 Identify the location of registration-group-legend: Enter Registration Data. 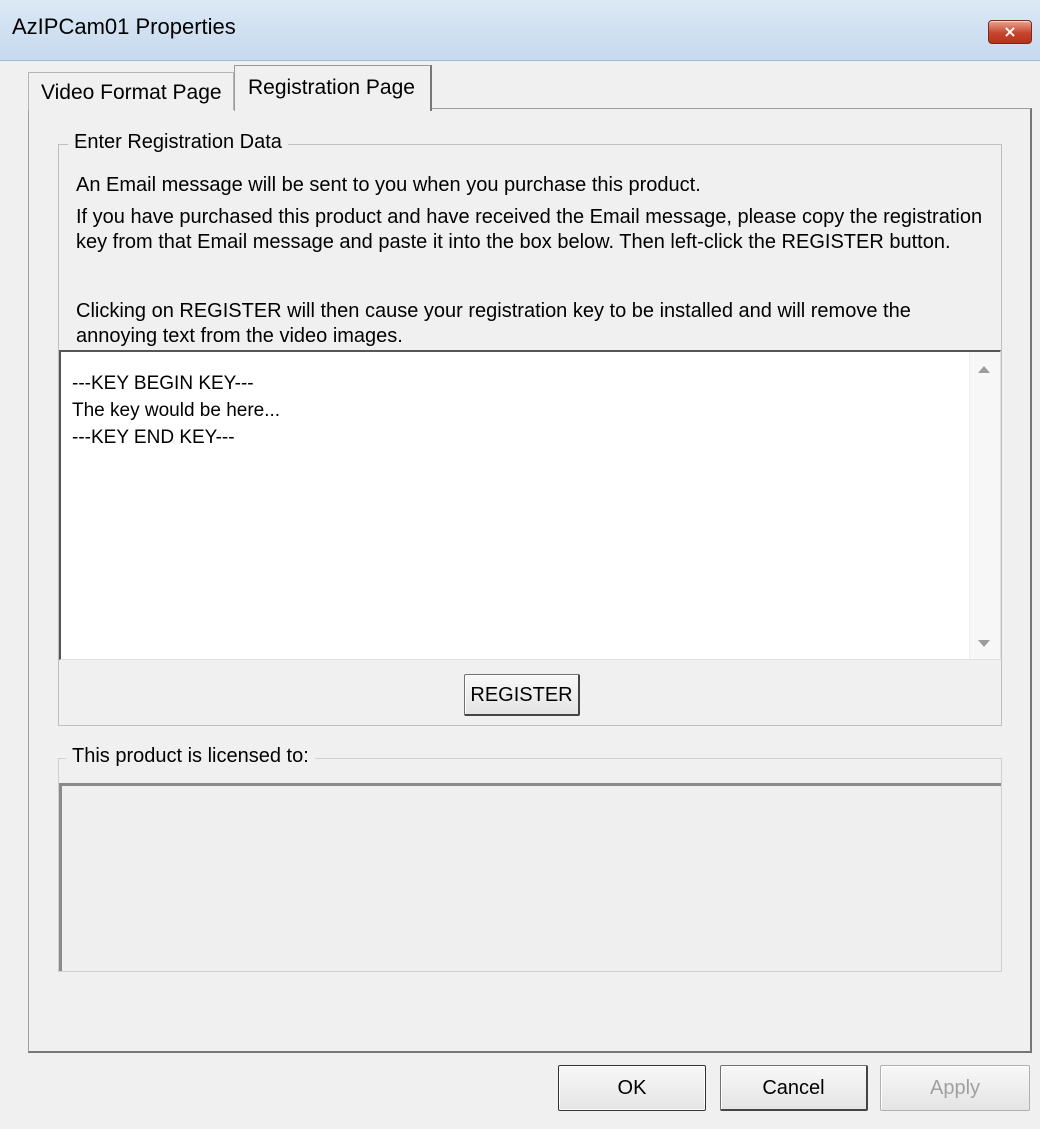
(178, 142).